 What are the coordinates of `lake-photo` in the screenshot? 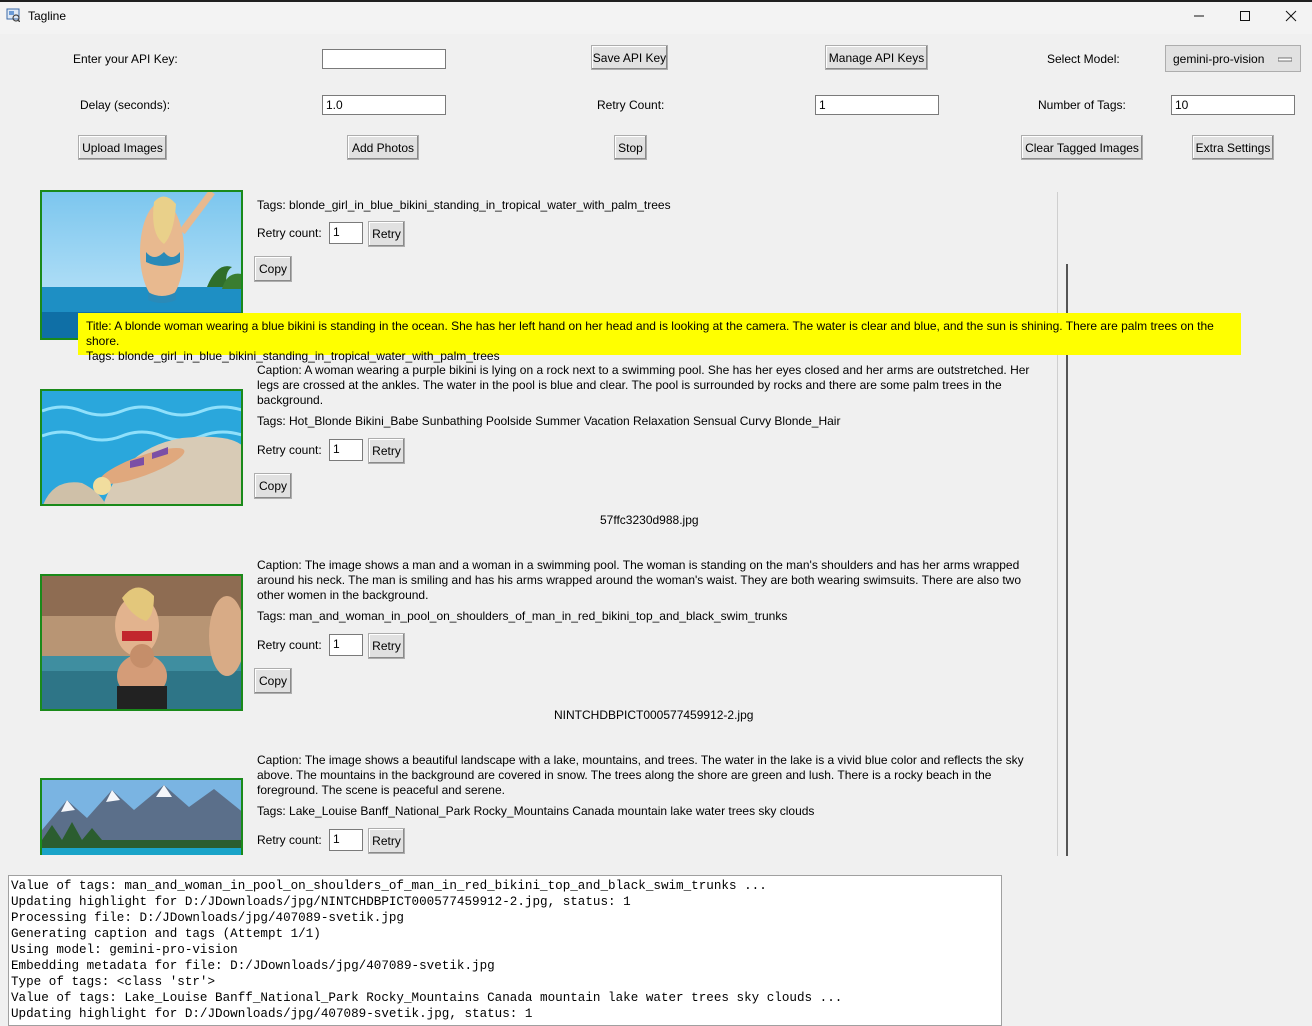 It's located at (141, 817).